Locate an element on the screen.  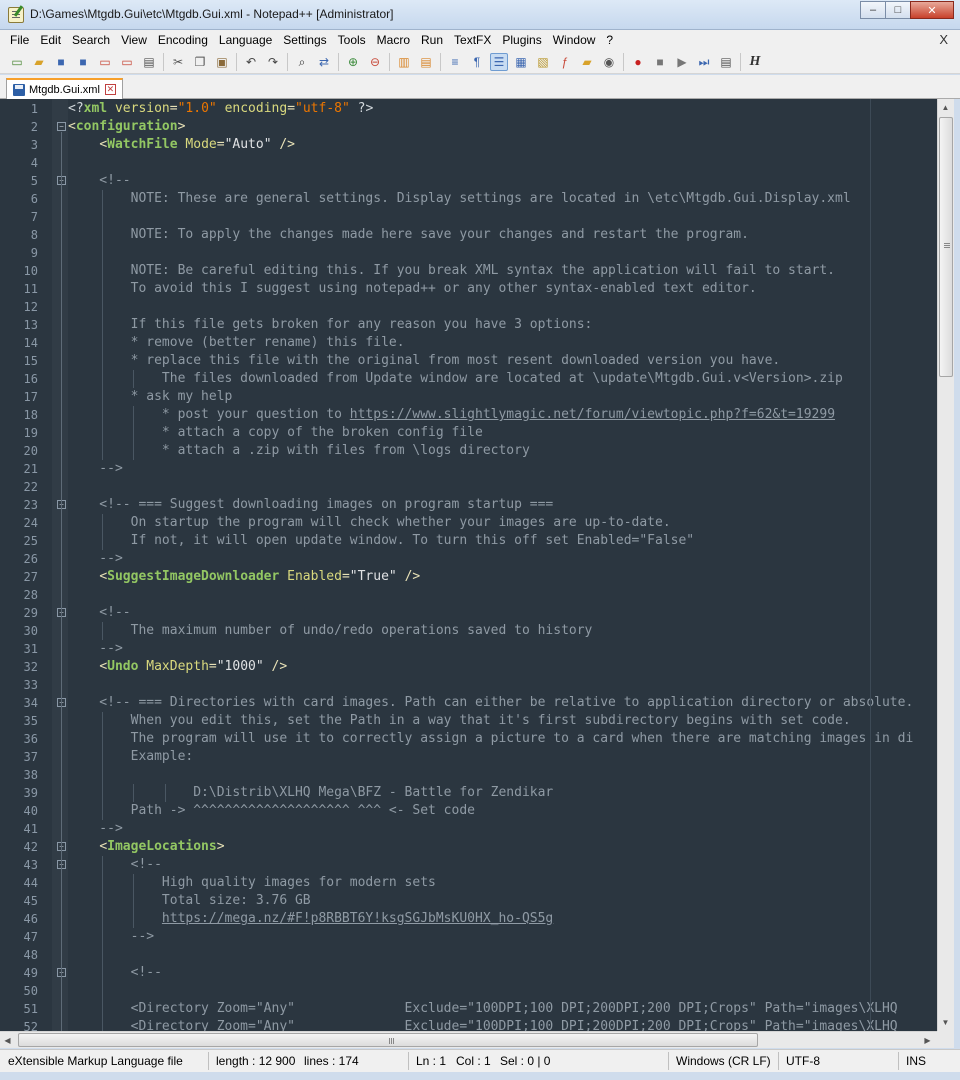
status-selection: Sel : 0 | 0 is located at coordinates (525, 1061).